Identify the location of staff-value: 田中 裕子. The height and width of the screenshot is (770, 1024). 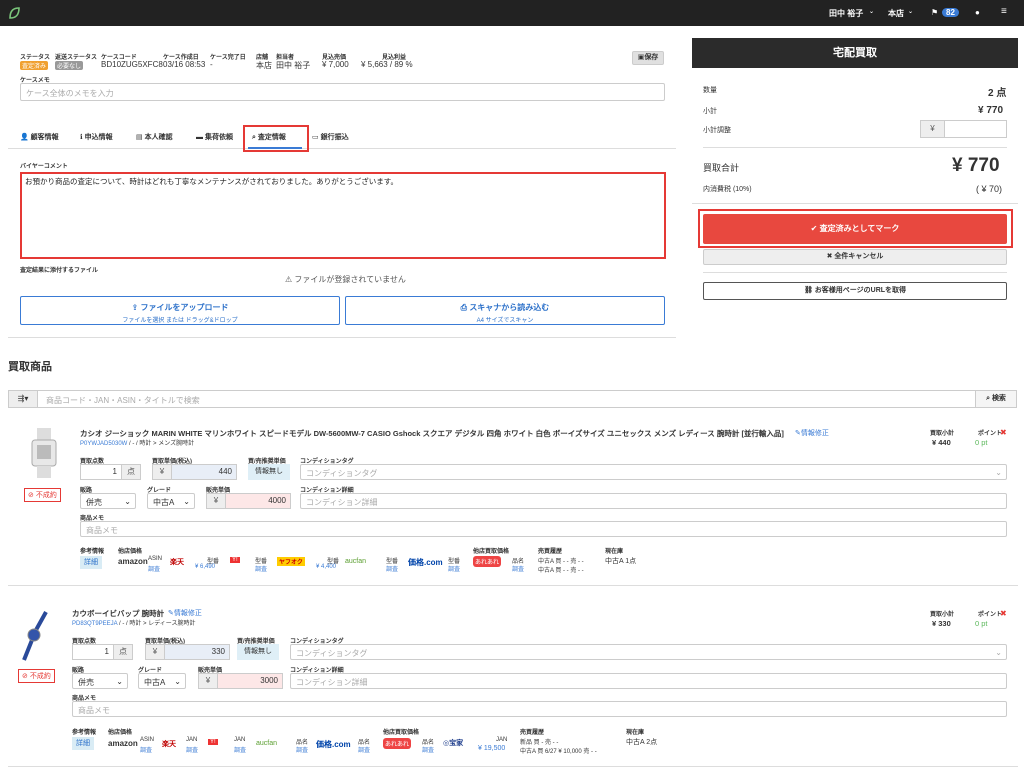
(293, 65).